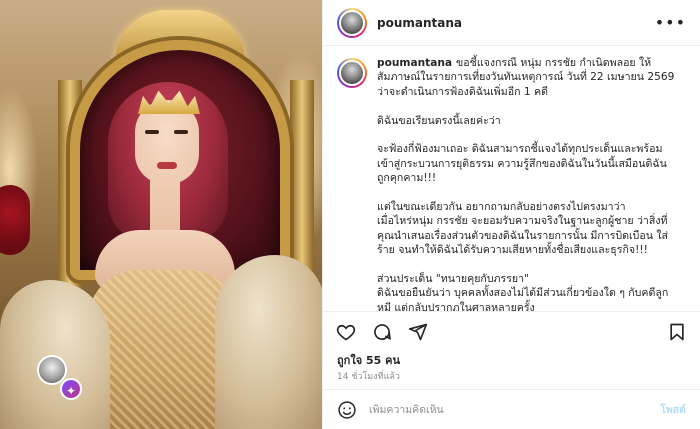  What do you see at coordinates (439, 120) in the screenshot?
I see `caption-paragraph: ดิฉันขอเรียนตรงนี้เลยค่ะว่า` at bounding box center [439, 120].